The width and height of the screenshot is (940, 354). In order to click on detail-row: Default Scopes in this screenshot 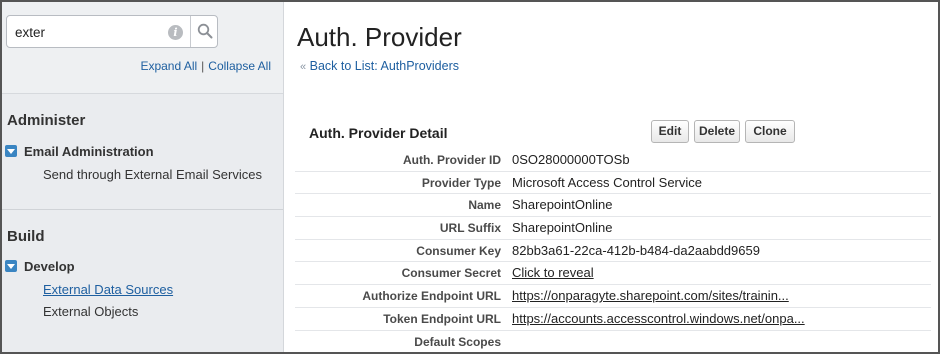, I will do `click(613, 342)`.